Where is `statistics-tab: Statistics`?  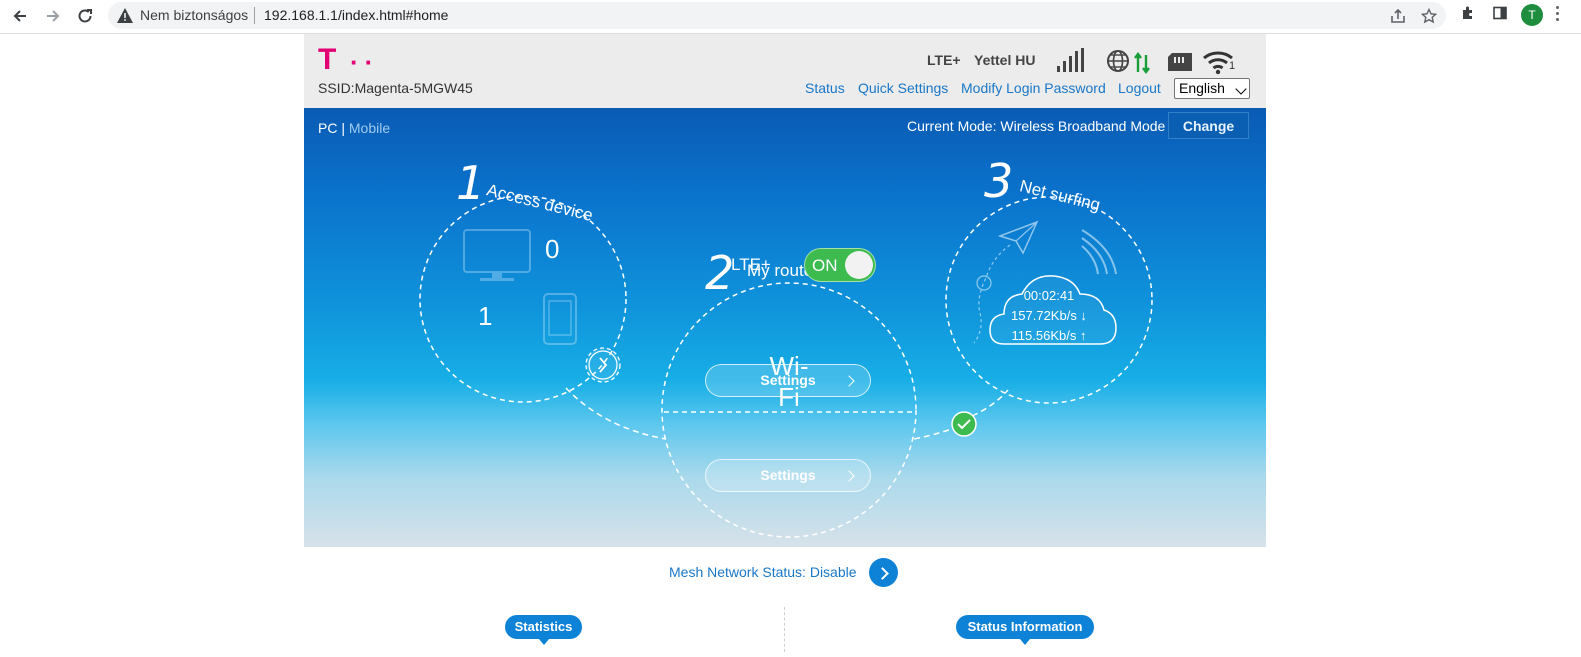
statistics-tab: Statistics is located at coordinates (543, 630).